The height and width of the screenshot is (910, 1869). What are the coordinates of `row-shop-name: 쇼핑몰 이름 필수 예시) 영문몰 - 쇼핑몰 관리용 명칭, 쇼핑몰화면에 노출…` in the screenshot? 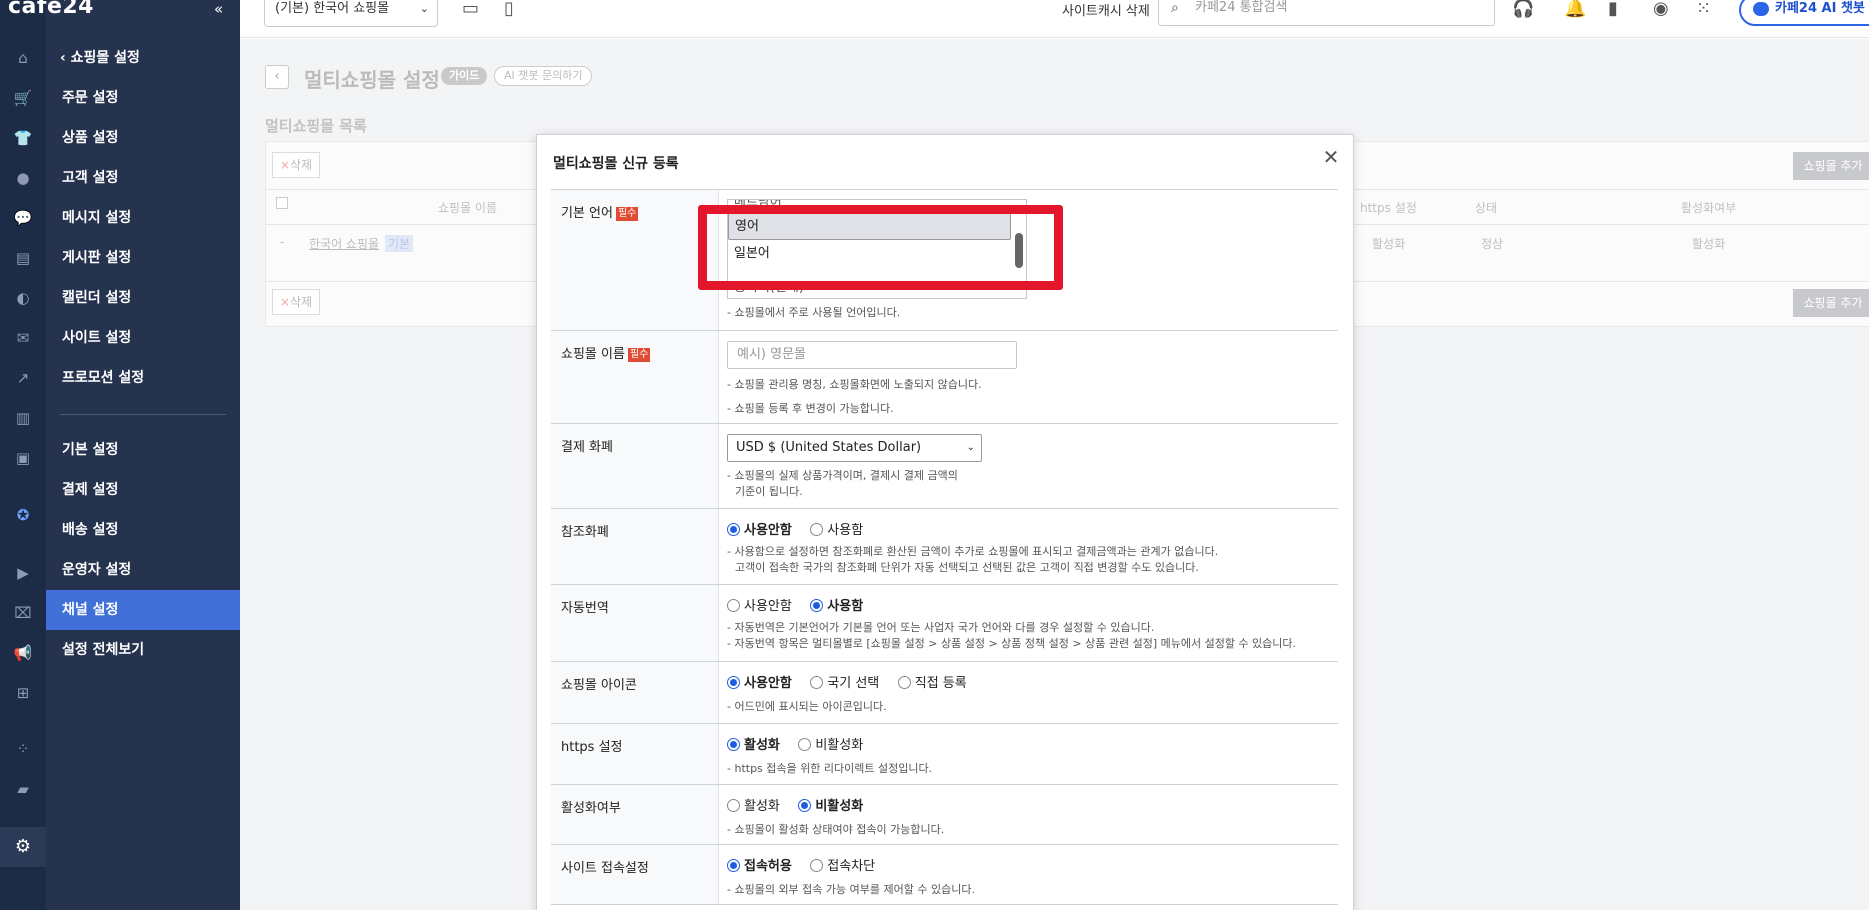 It's located at (944, 377).